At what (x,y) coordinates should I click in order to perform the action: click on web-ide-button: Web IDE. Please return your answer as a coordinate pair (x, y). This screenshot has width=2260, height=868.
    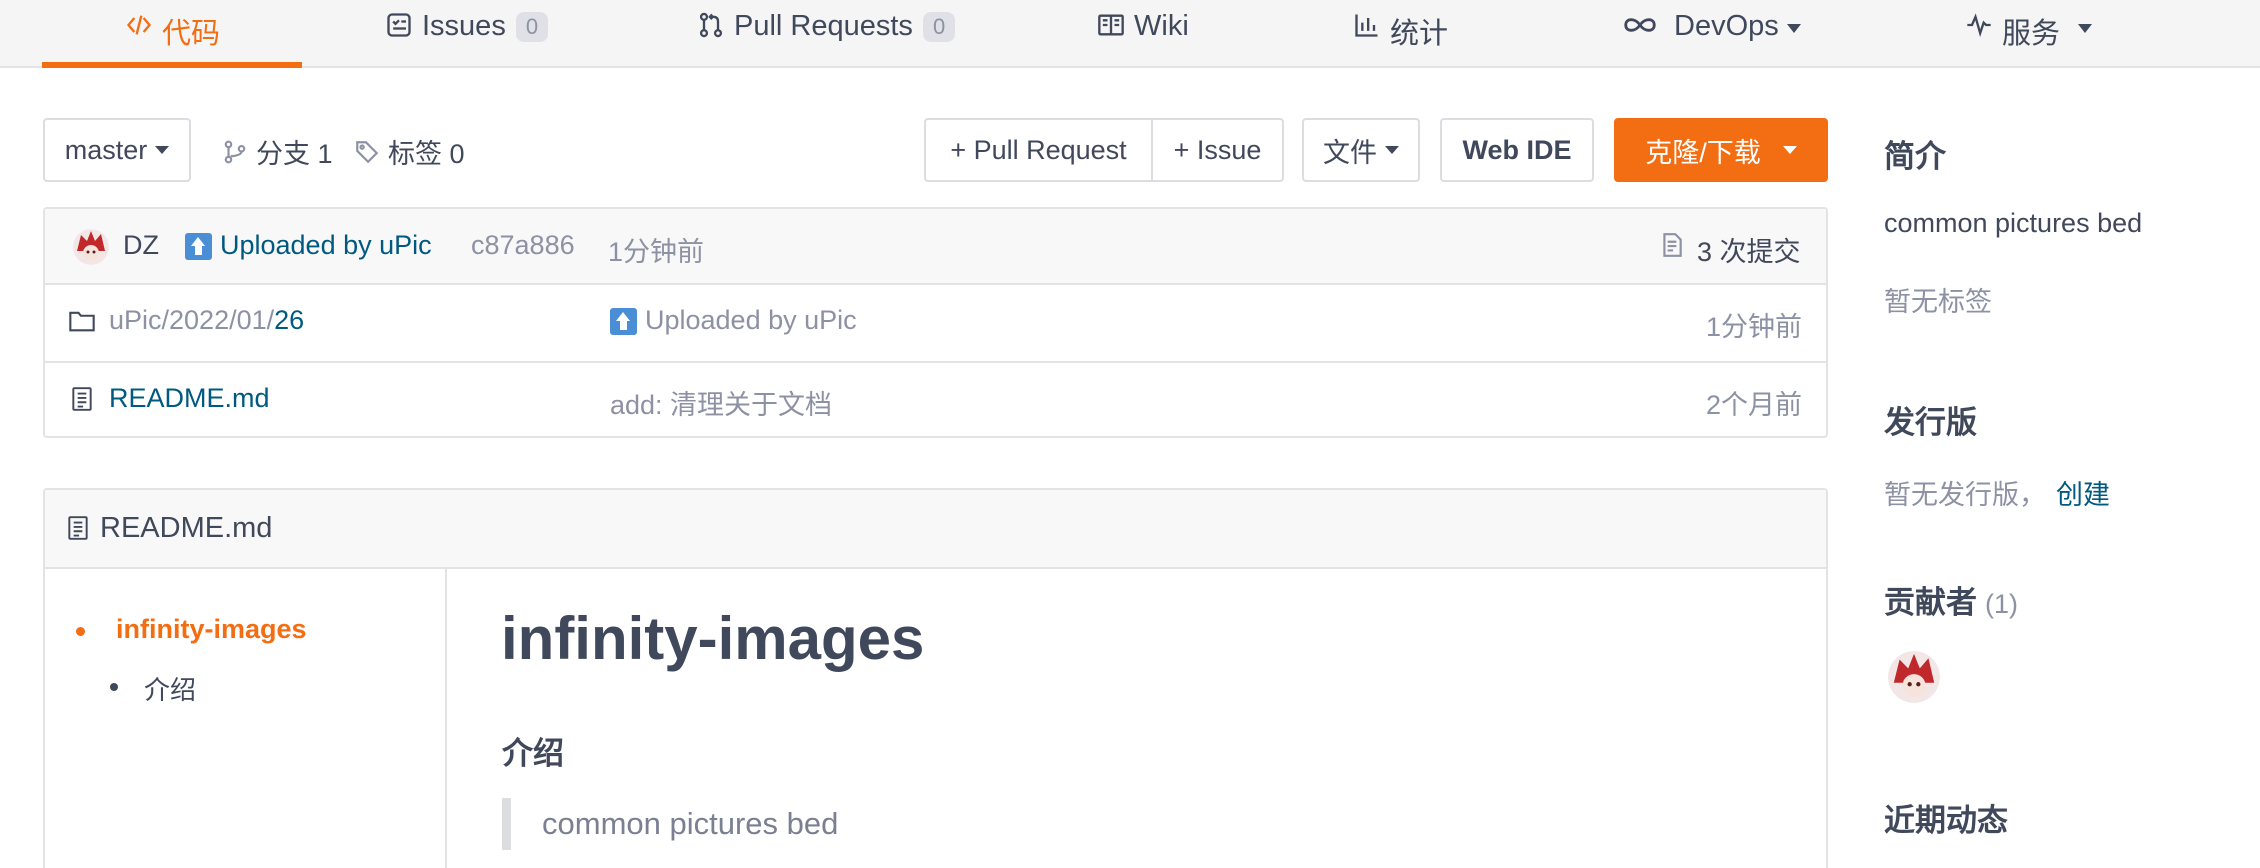
    Looking at the image, I should click on (1517, 150).